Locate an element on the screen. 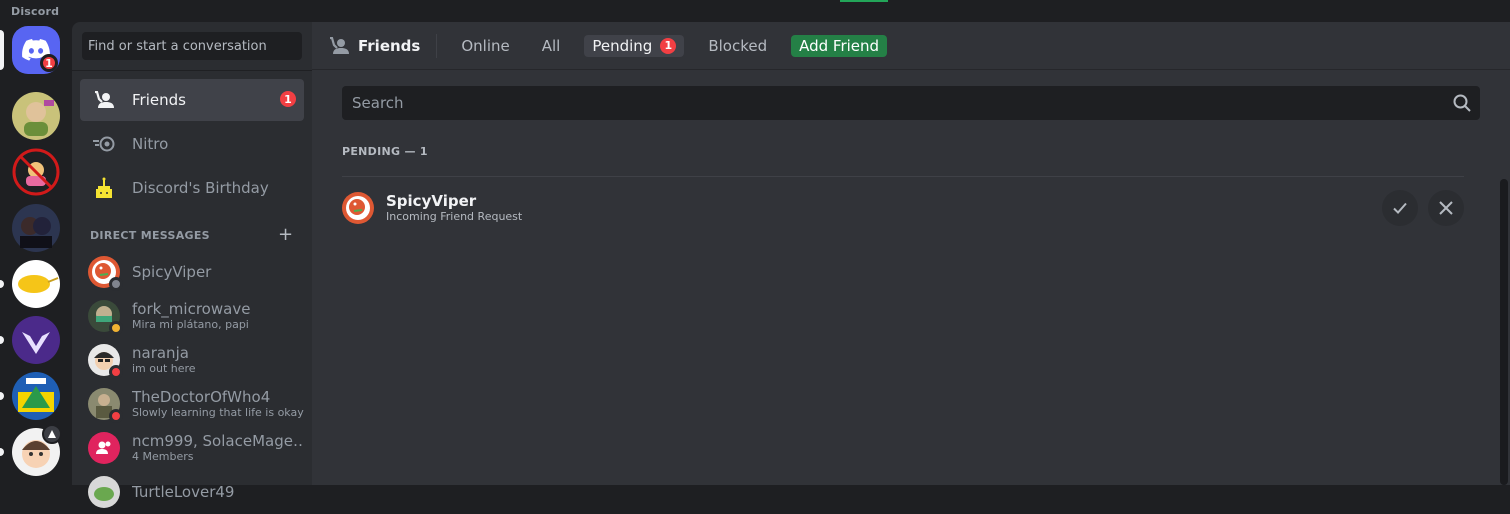 Image resolution: width=1510 pixels, height=514 pixels. find-conversation-button: Find or start a conversation is located at coordinates (192, 46).